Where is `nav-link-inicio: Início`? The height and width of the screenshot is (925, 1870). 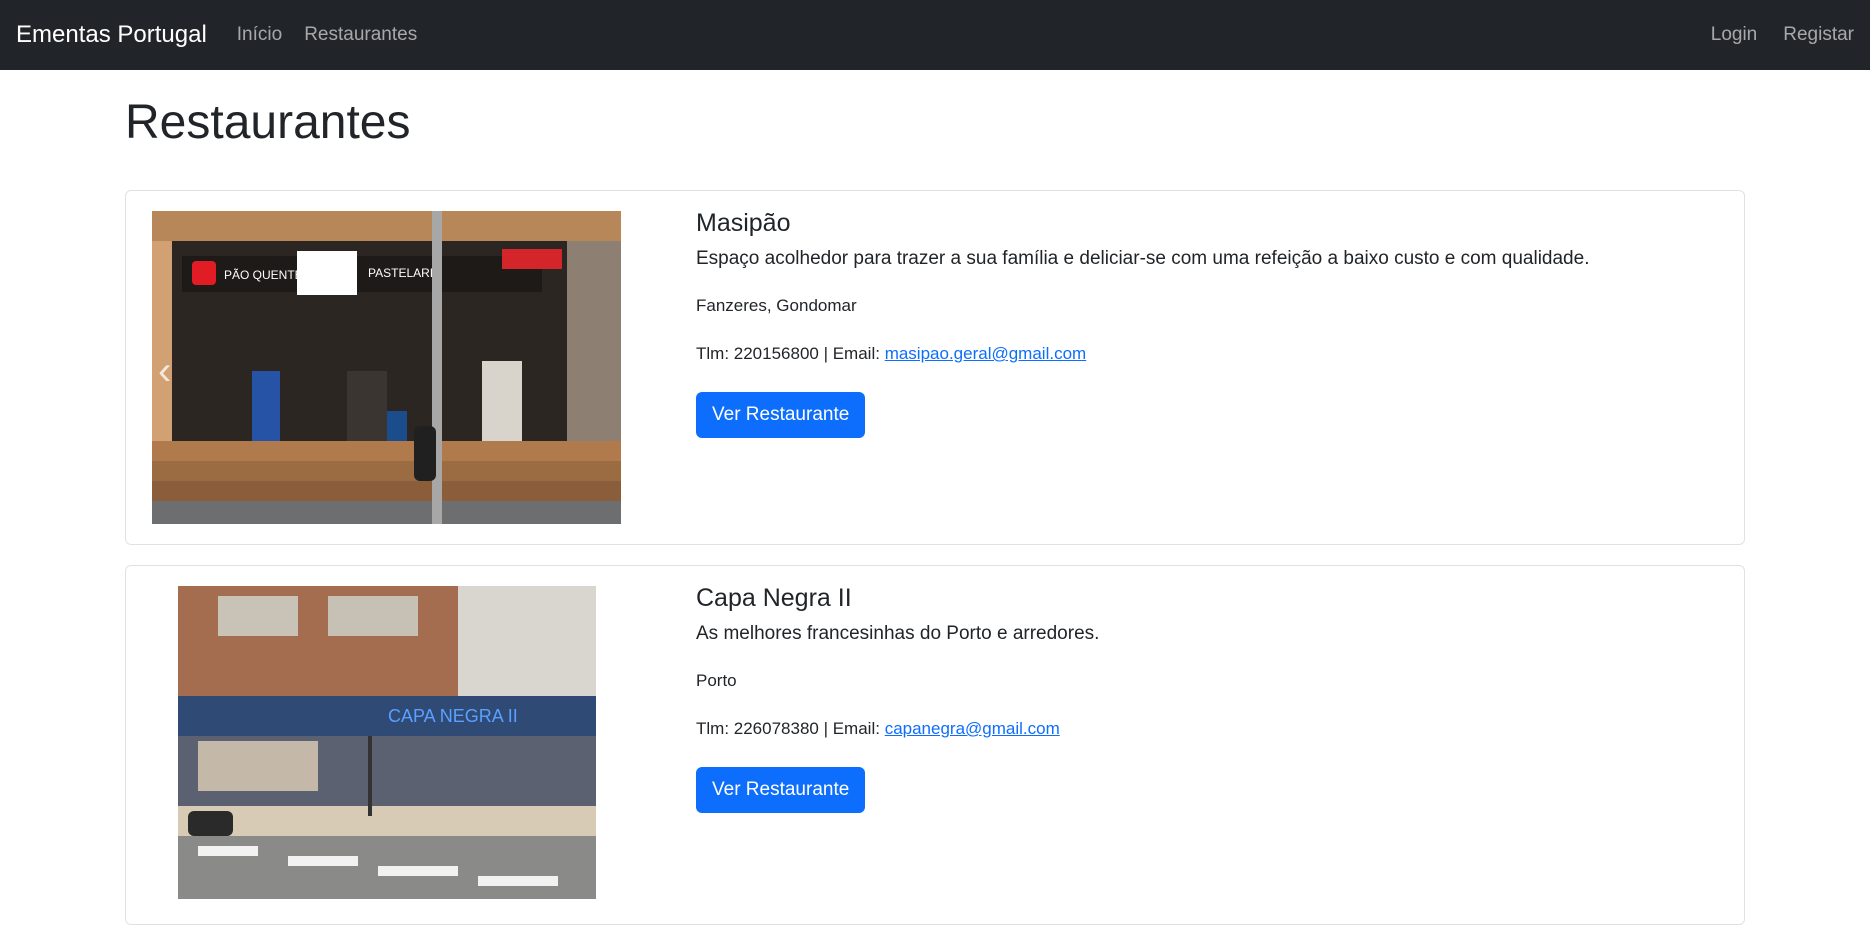
nav-link-inicio: Início is located at coordinates (259, 35).